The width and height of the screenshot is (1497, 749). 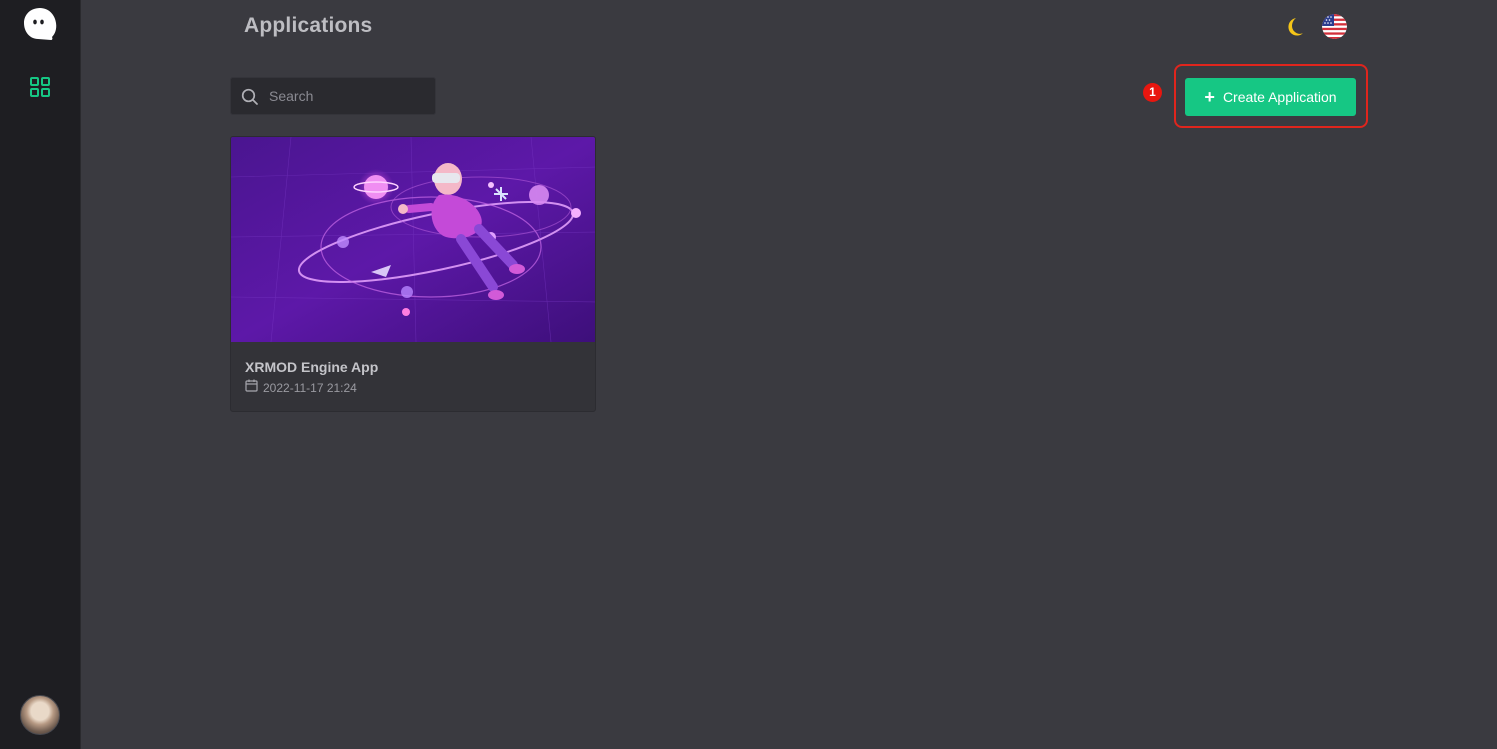 What do you see at coordinates (40, 24) in the screenshot?
I see `ghost-logo-icon` at bounding box center [40, 24].